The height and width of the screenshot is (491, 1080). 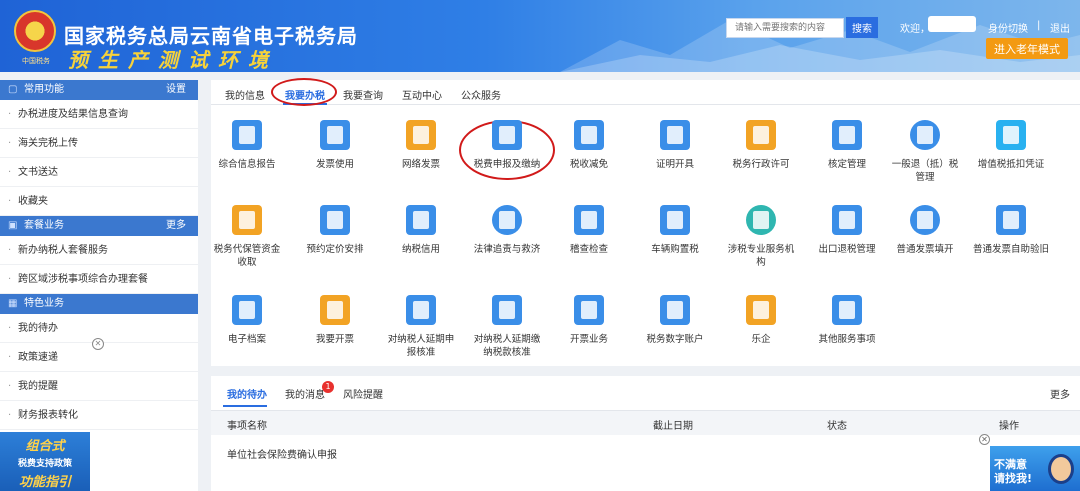 I want to click on sidebar-item: 新办纳税人套餐服务, so click(x=99, y=250).